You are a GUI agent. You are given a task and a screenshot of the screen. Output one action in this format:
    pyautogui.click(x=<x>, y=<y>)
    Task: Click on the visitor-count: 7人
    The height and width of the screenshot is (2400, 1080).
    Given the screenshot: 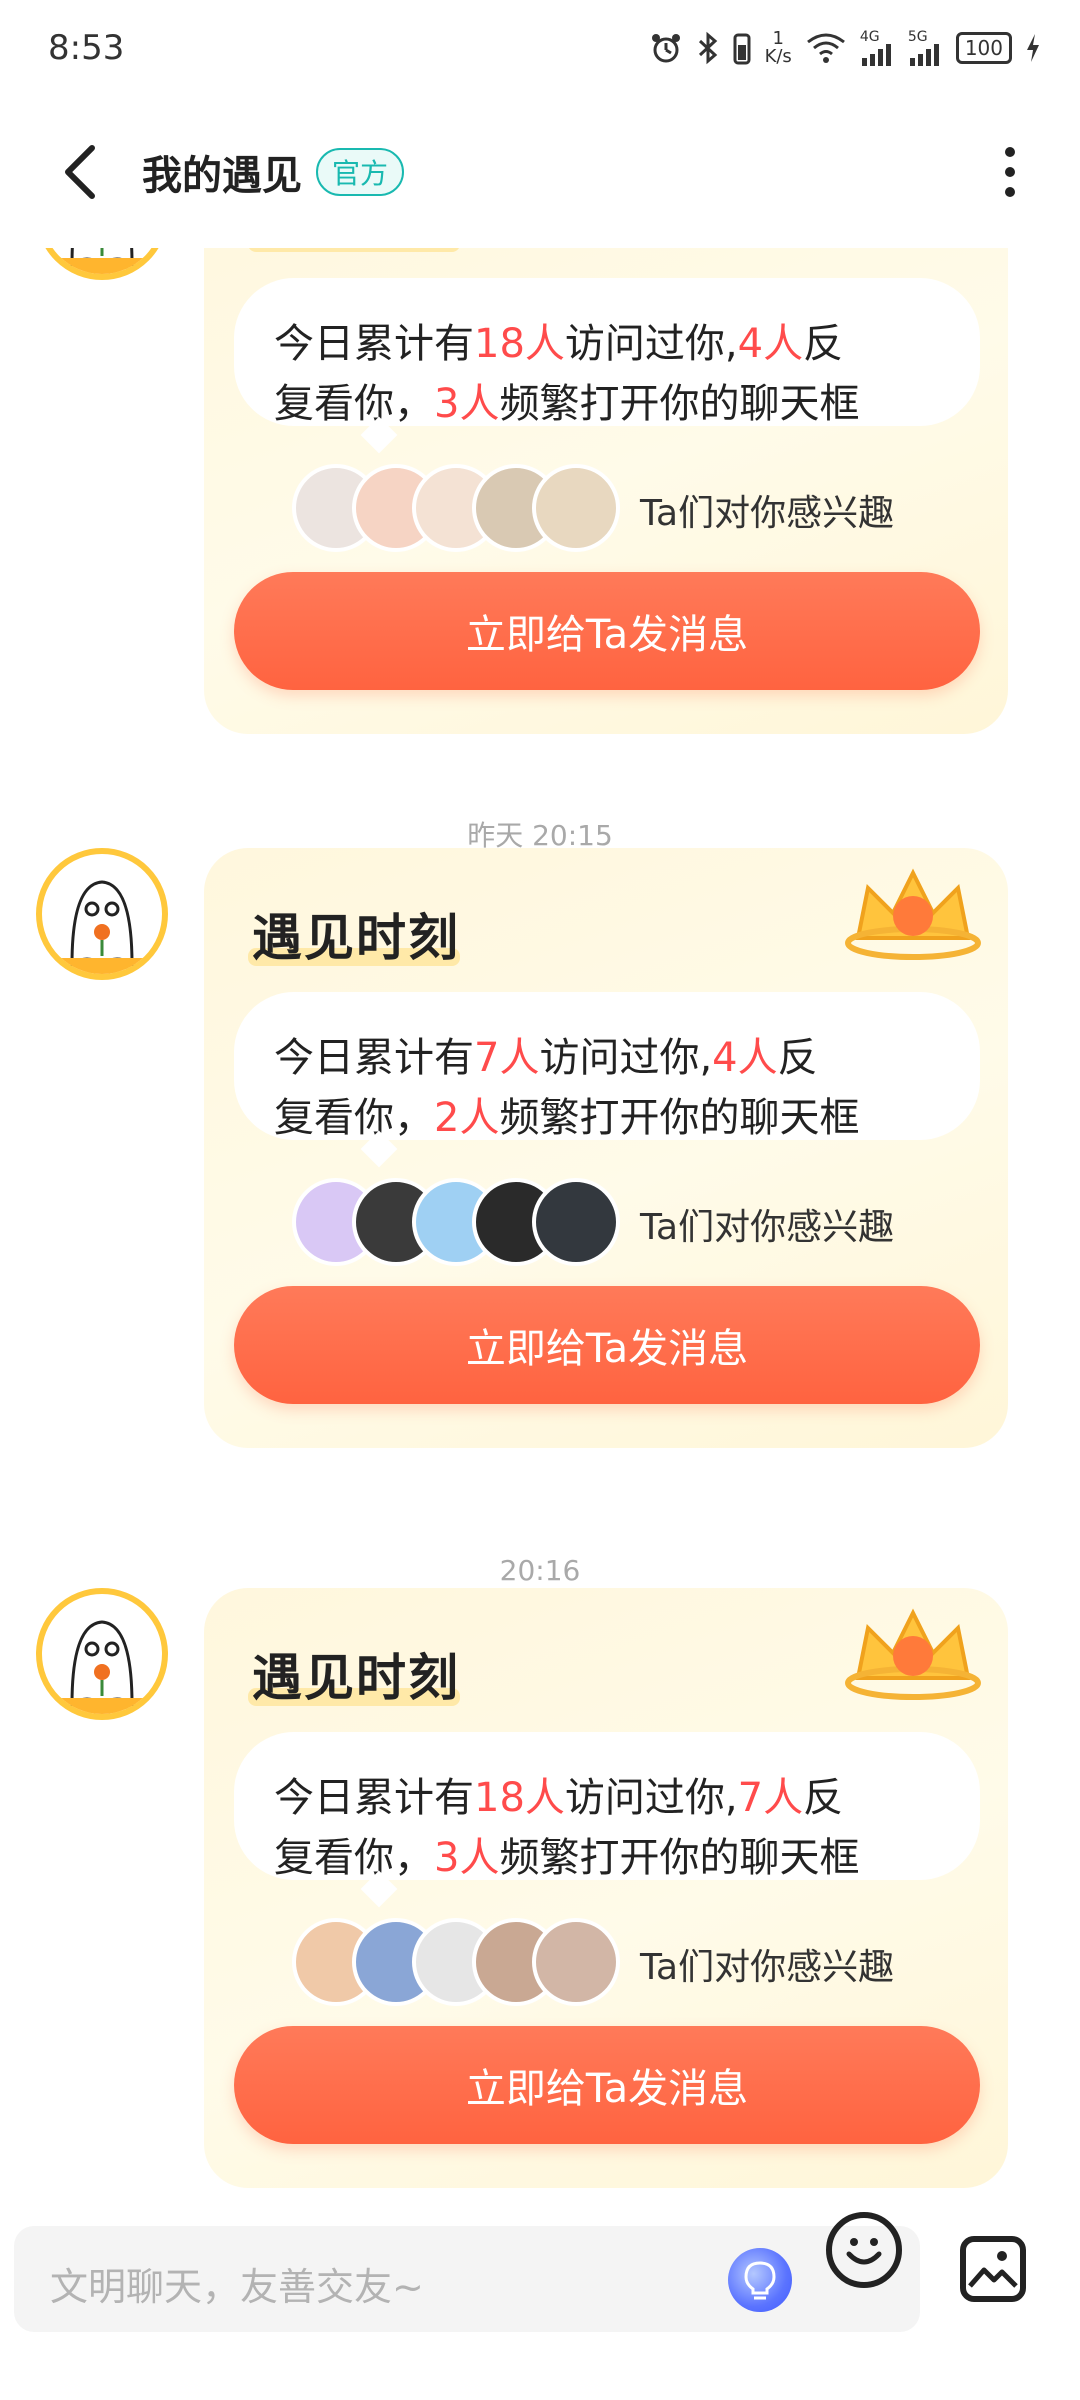 What is the action you would take?
    pyautogui.click(x=507, y=1058)
    